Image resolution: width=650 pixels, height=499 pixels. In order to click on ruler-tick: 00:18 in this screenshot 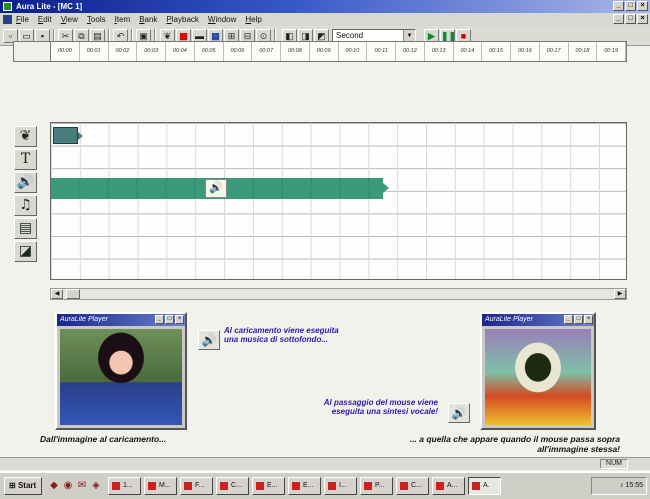, I will do `click(583, 51)`.